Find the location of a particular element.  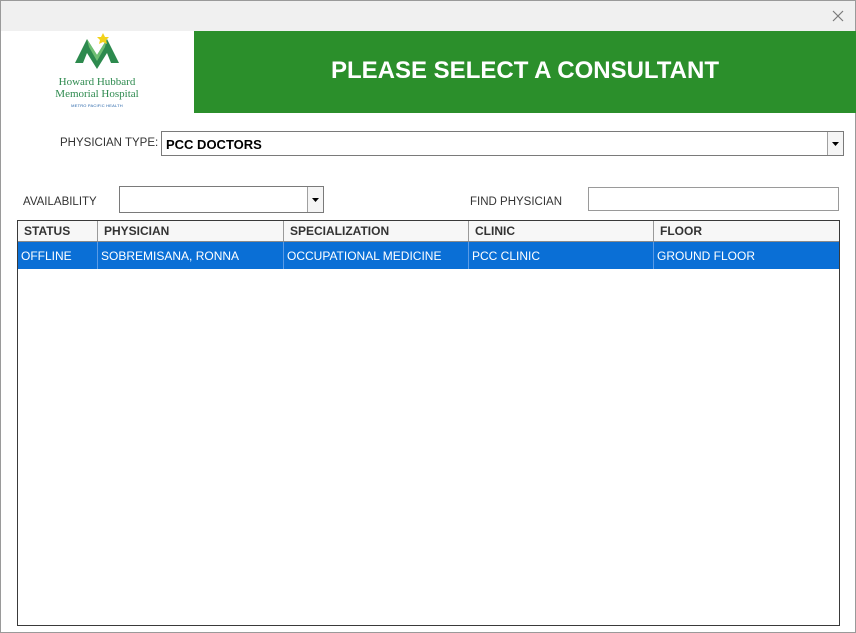

close-button is located at coordinates (838, 16).